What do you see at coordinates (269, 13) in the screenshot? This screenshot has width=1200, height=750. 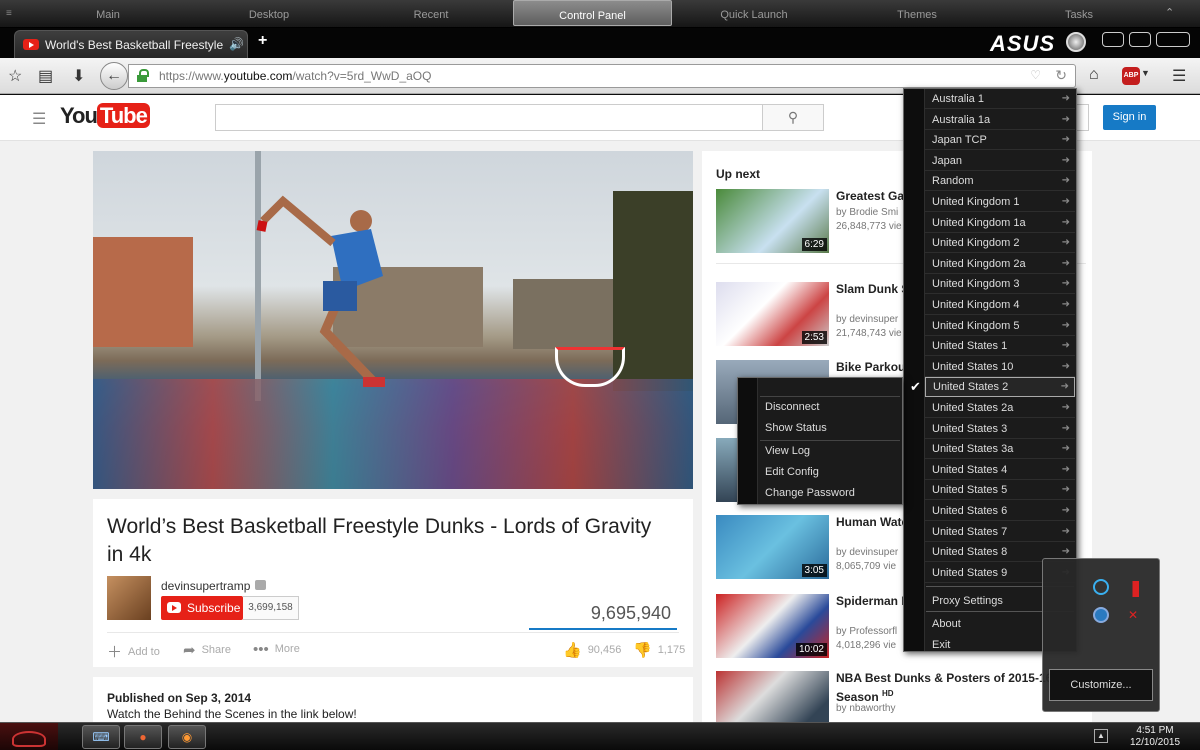 I see `dock-item-desktop: Desktop` at bounding box center [269, 13].